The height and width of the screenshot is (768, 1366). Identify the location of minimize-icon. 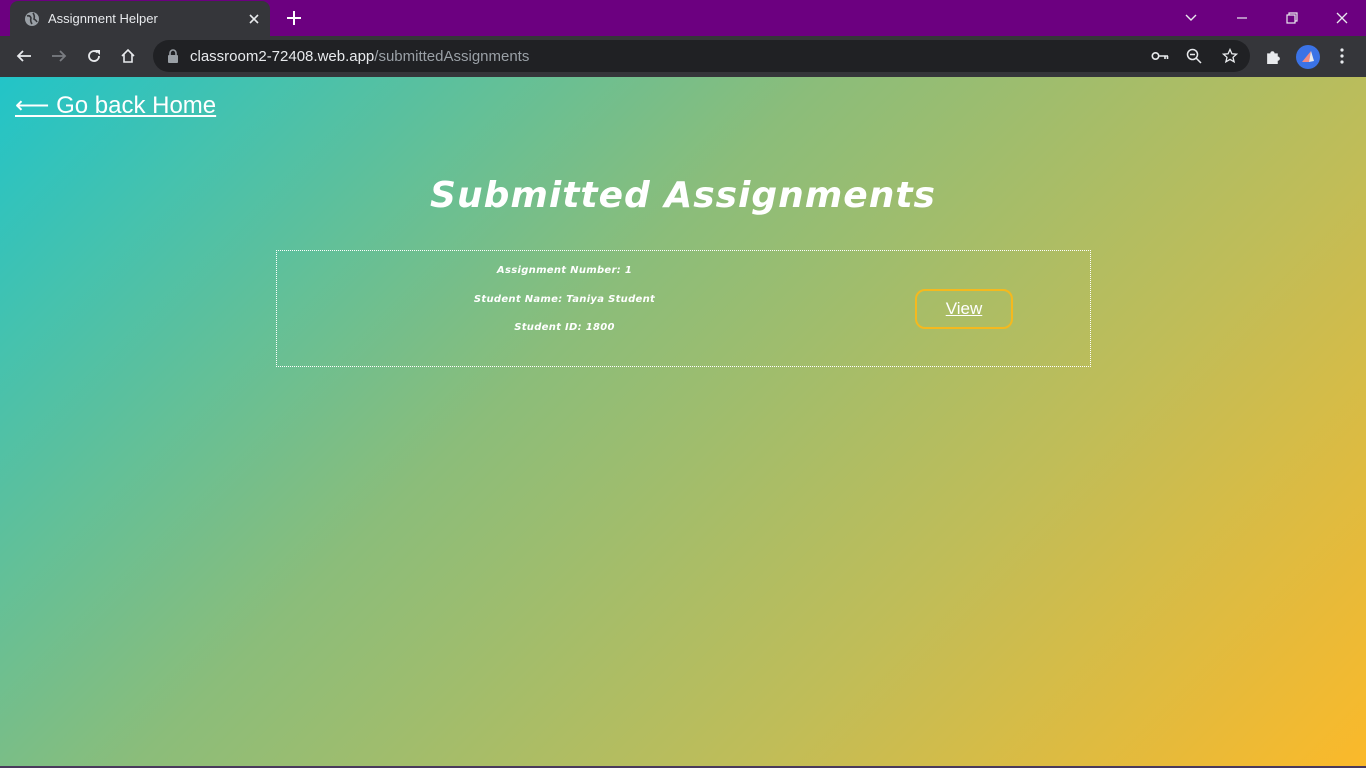
(1242, 18).